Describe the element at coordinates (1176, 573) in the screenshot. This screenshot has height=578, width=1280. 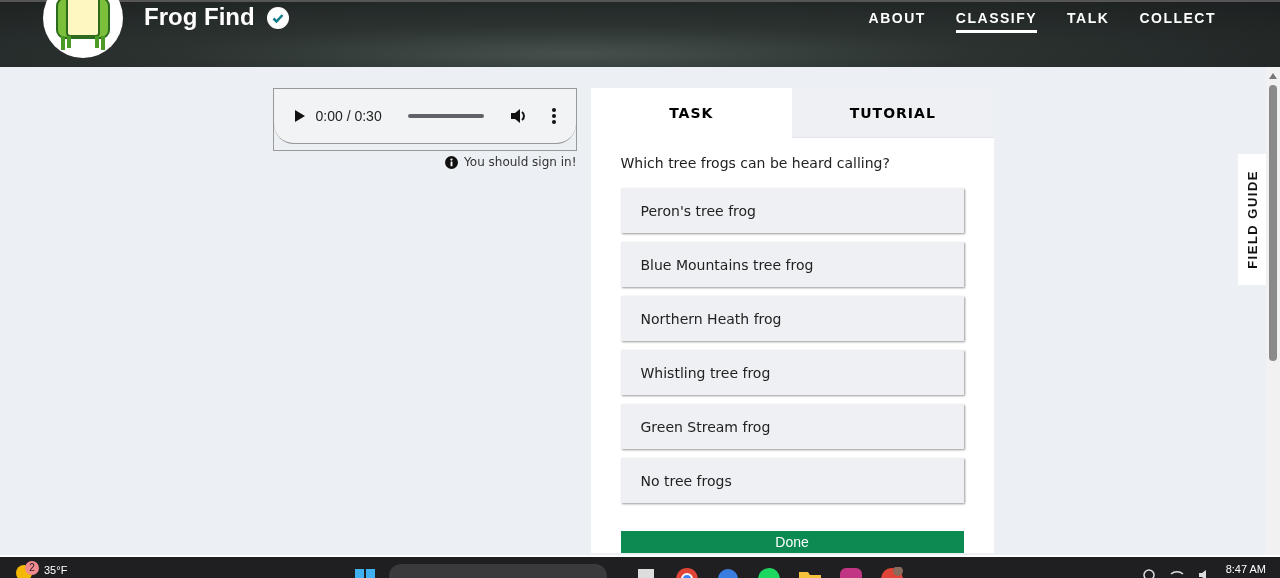
I see `wifi-icon` at that location.